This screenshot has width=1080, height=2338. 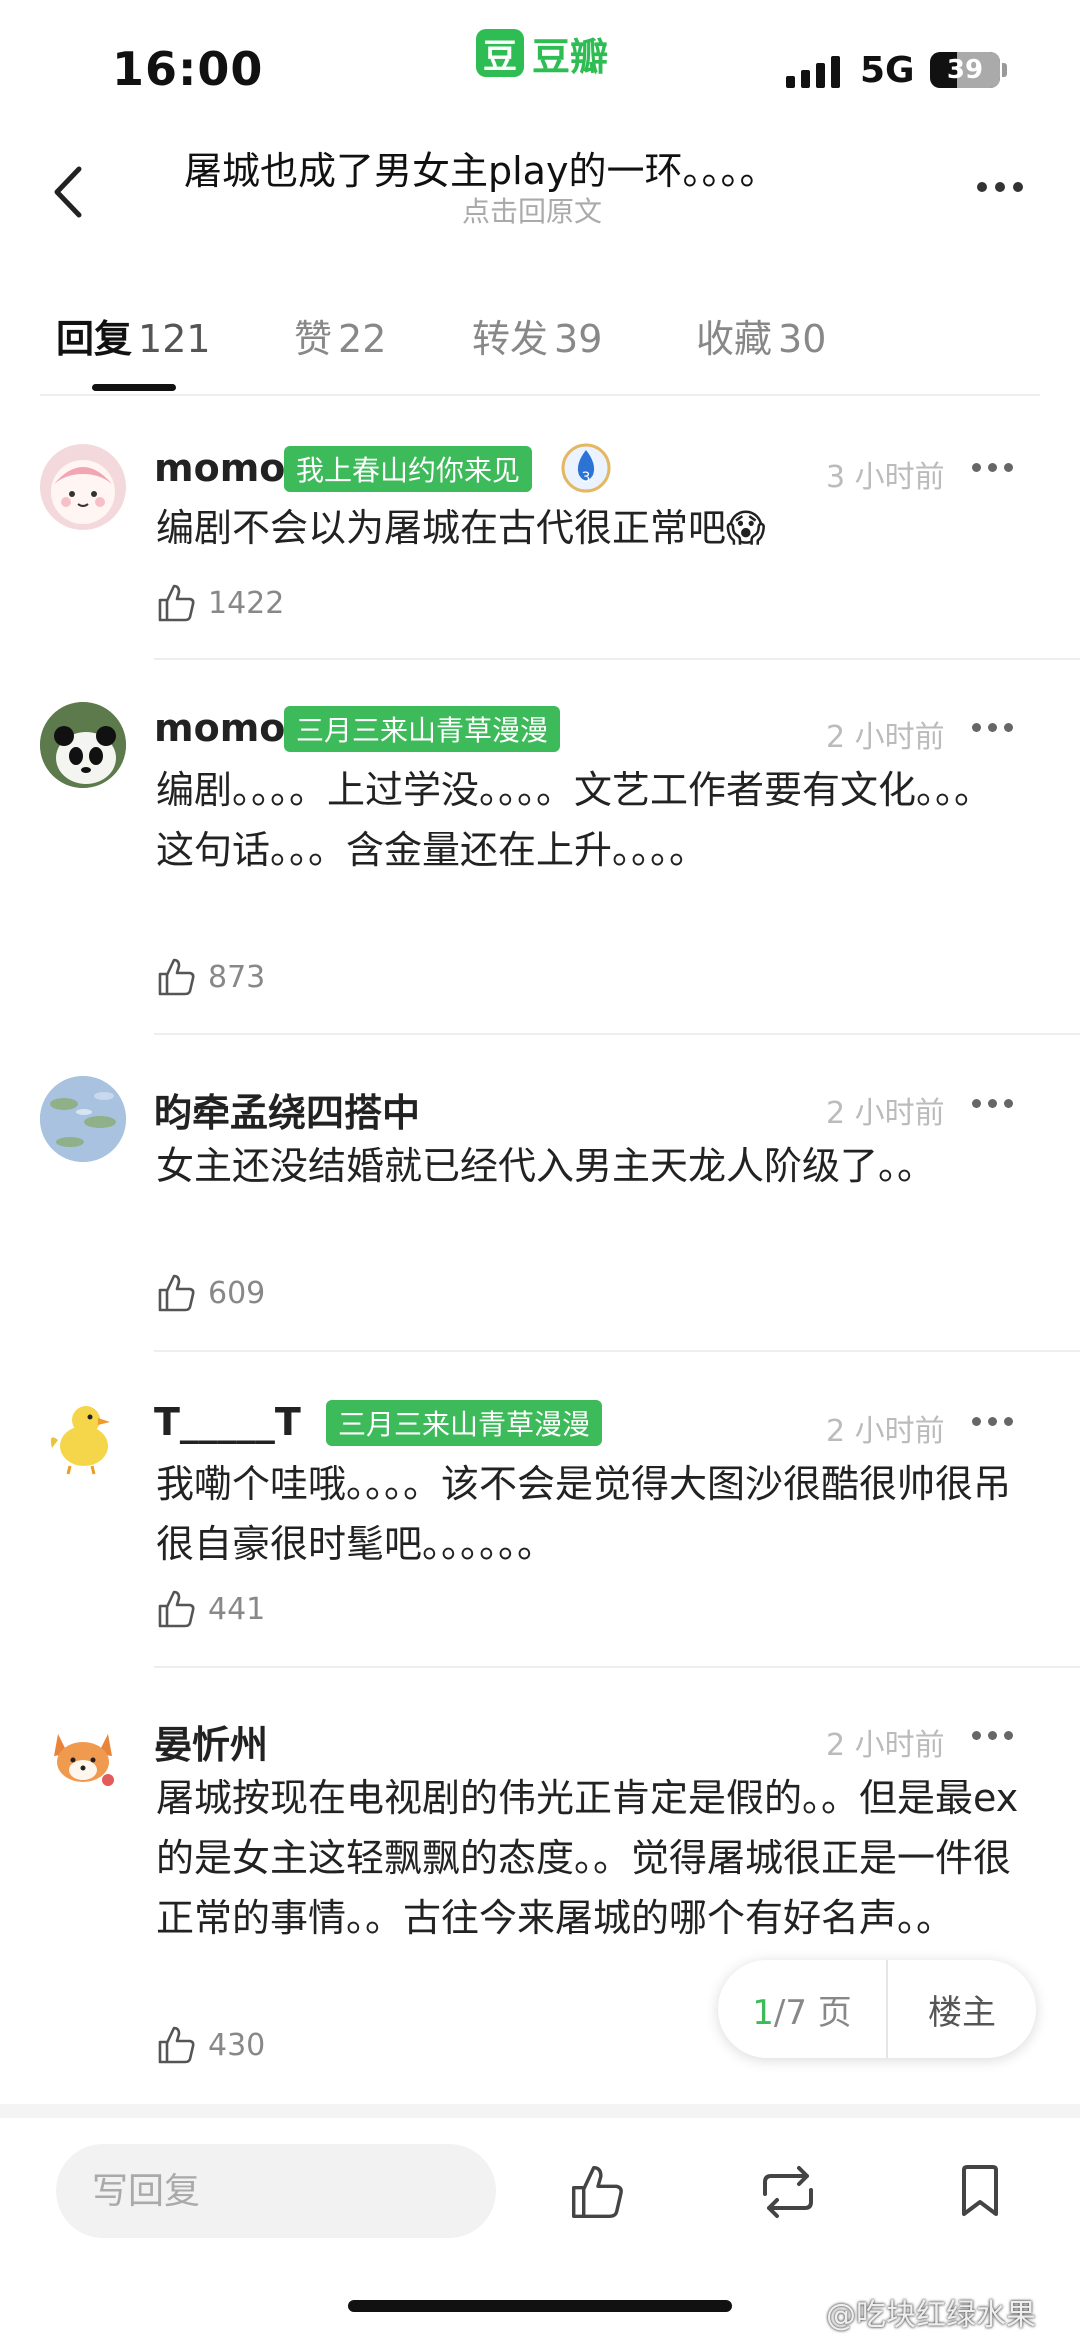 I want to click on only-op-button: 楼主, so click(x=962, y=2009).